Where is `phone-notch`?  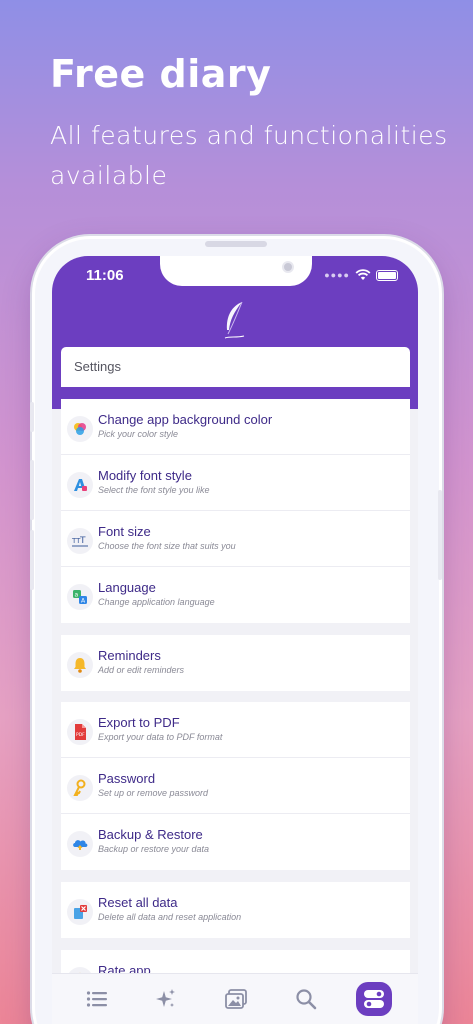 phone-notch is located at coordinates (236, 271).